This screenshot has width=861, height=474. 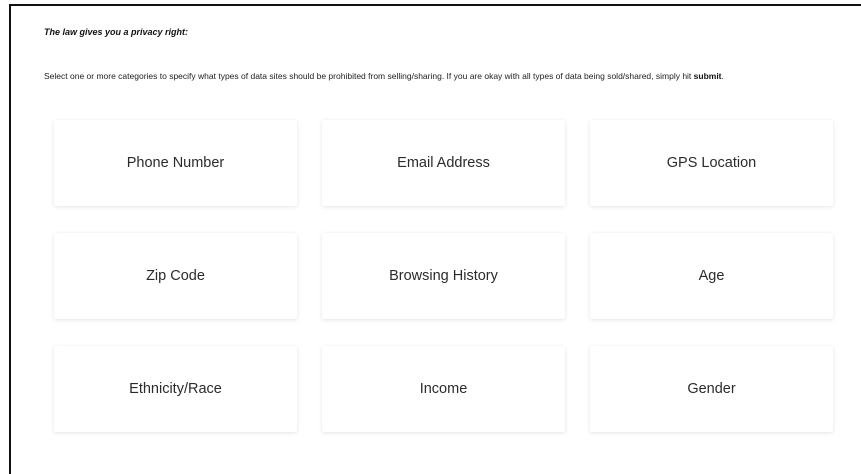 I want to click on category-card-gps-location: GPS Location, so click(x=711, y=163).